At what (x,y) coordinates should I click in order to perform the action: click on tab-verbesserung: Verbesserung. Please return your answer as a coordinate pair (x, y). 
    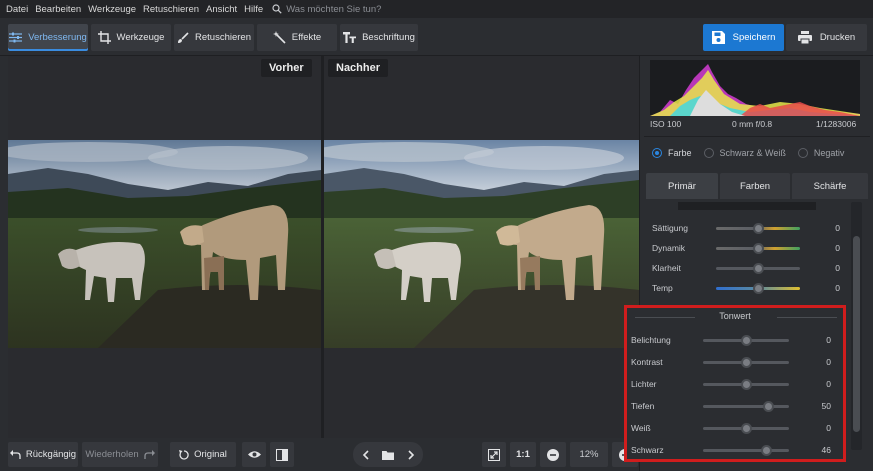
    Looking at the image, I should click on (48, 37).